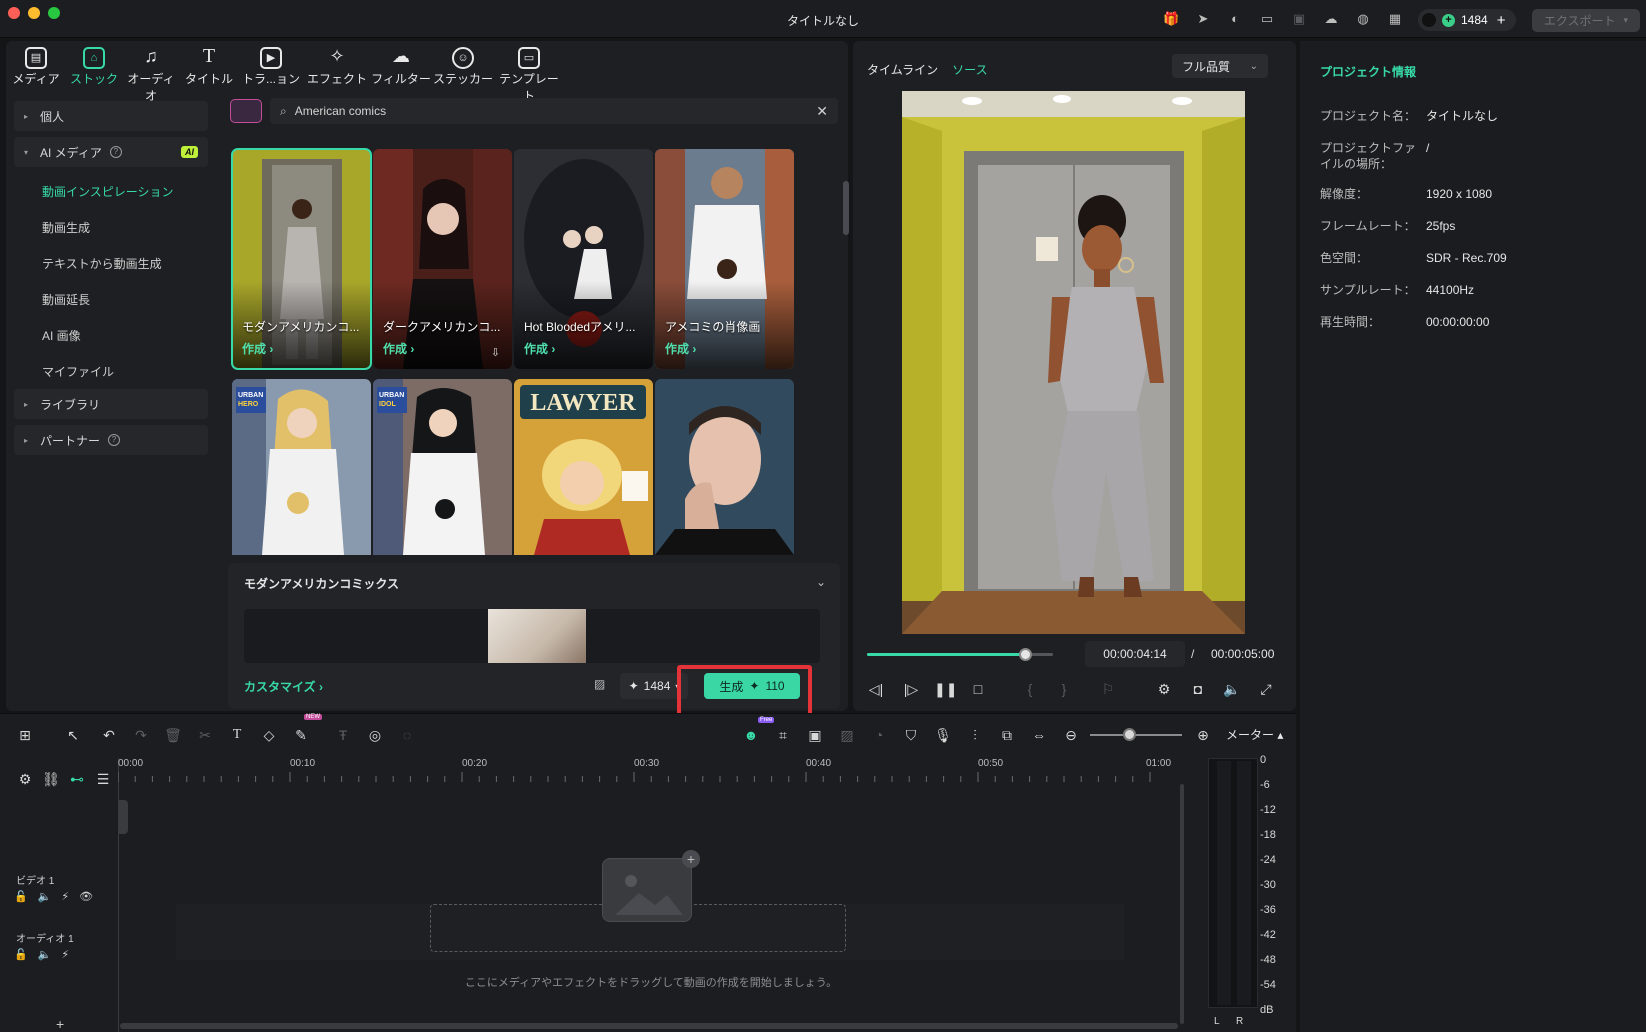 Image resolution: width=1646 pixels, height=1032 pixels. What do you see at coordinates (583, 259) in the screenshot?
I see `template-card: Hot Bloodedアメリ... 作成 ›` at bounding box center [583, 259].